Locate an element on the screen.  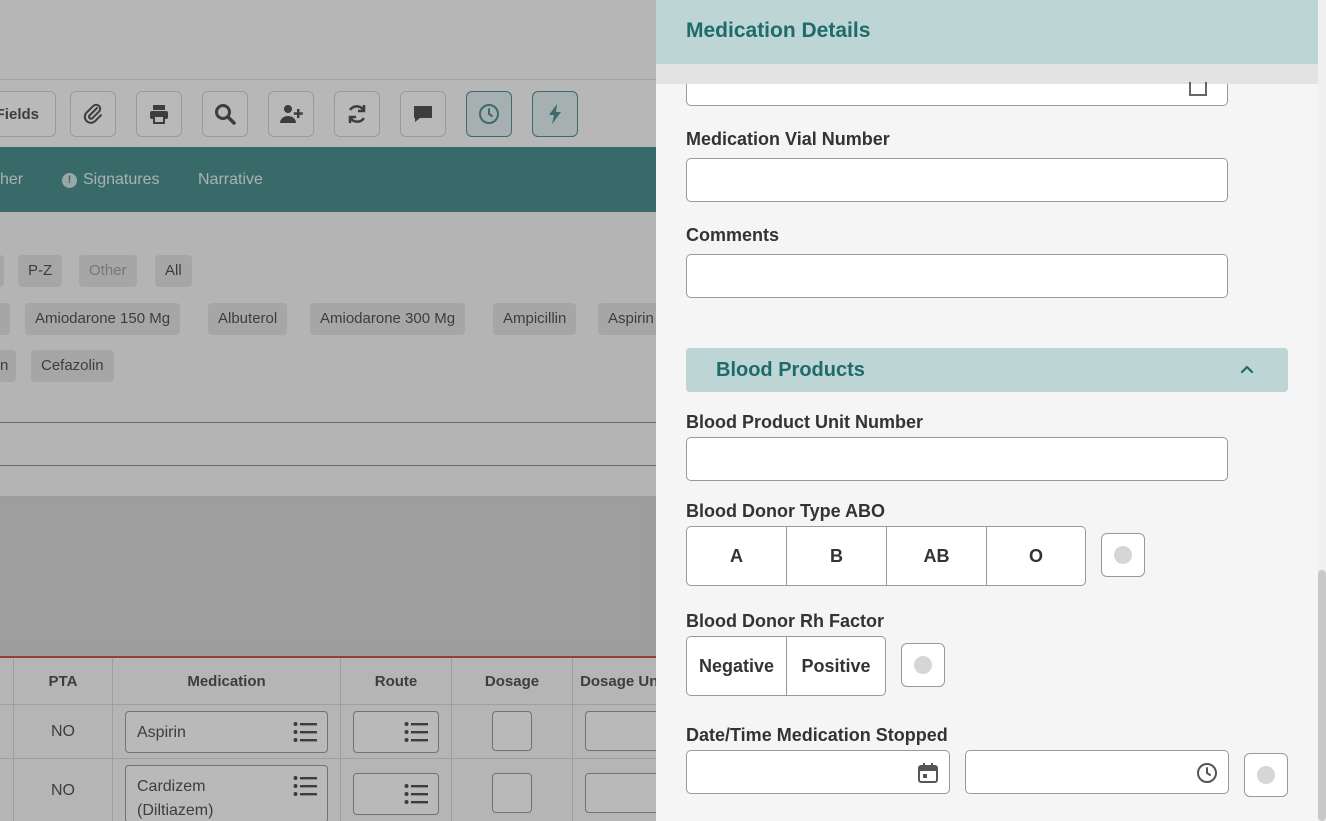
rh-factor-label: Blood Donor Rh Factor is located at coordinates (785, 621).